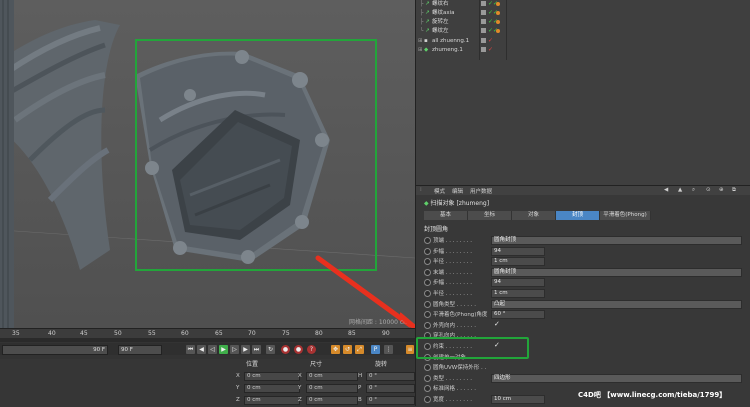  Describe the element at coordinates (583, 22) in the screenshot. I see `object-row: ├ ↗ 旋转左 ✓✓` at that location.